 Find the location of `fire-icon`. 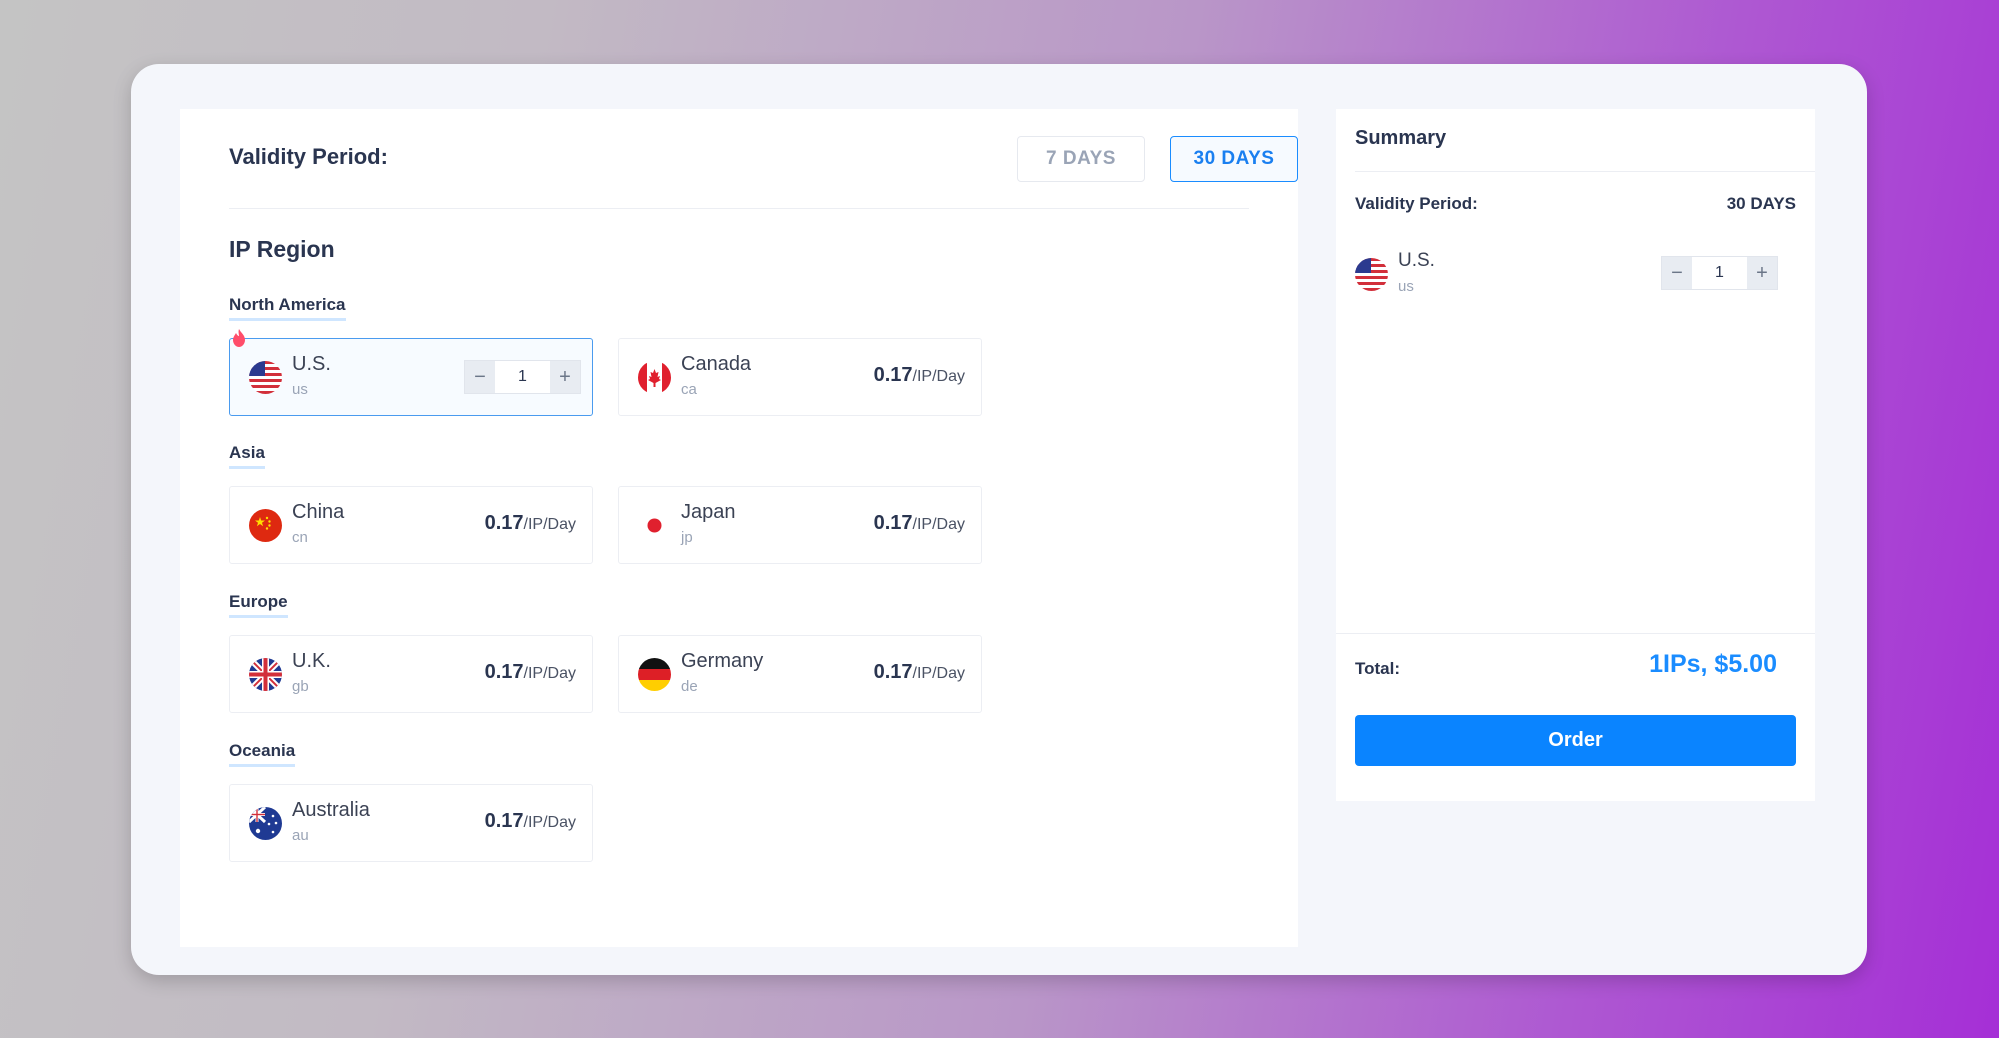

fire-icon is located at coordinates (239, 338).